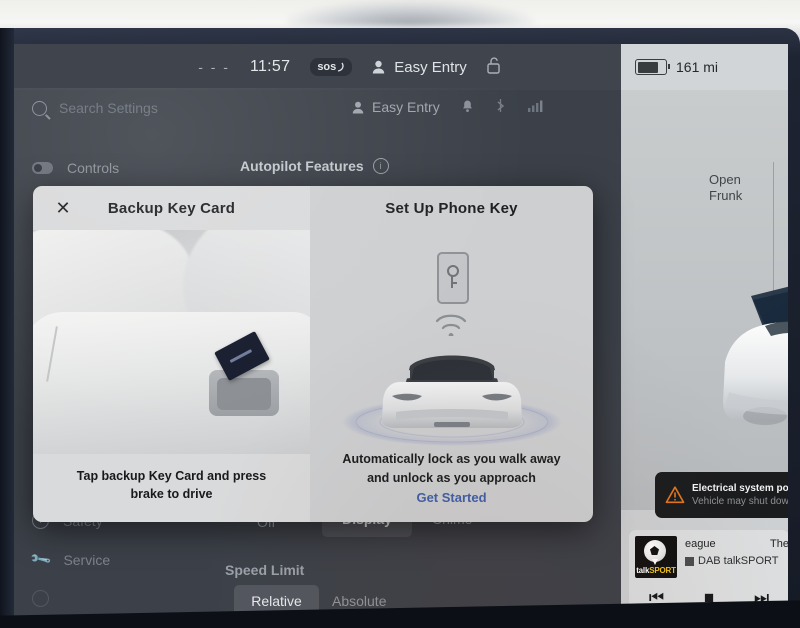  Describe the element at coordinates (276, 601) in the screenshot. I see `segment-relative-label: Relative` at that location.